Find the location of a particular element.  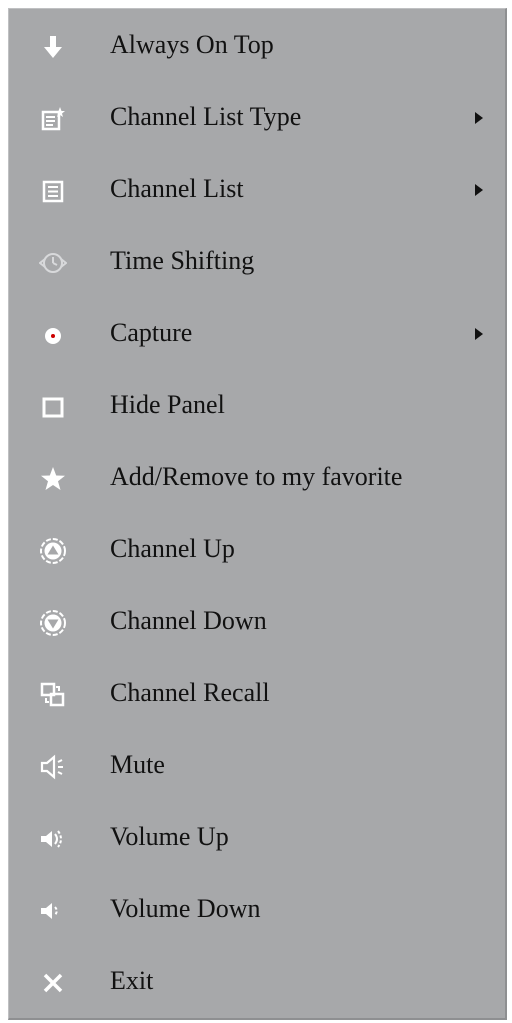

down-circle-icon is located at coordinates (53, 623).